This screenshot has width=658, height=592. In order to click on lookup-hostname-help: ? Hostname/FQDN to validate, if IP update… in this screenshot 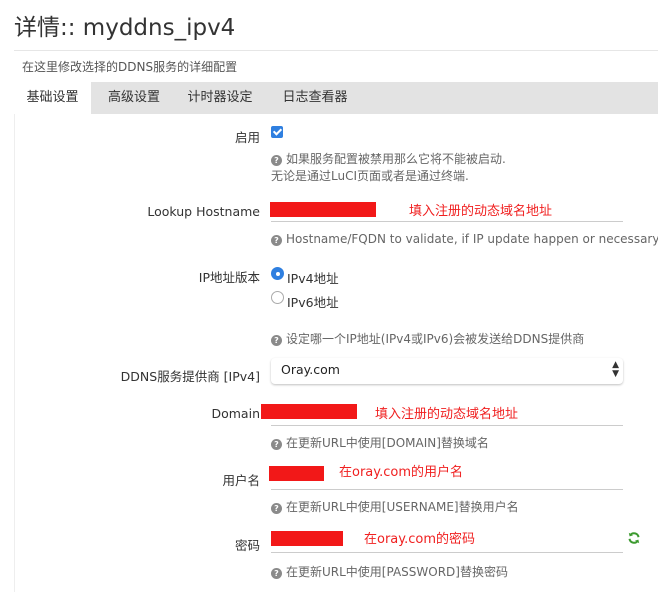, I will do `click(464, 239)`.